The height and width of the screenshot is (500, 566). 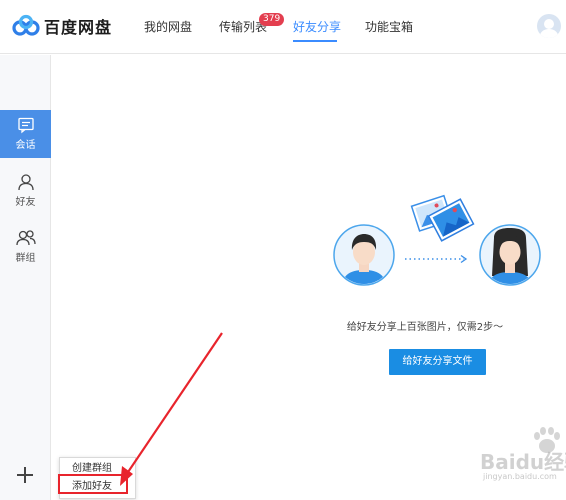 I want to click on active-tab-underline, so click(x=315, y=41).